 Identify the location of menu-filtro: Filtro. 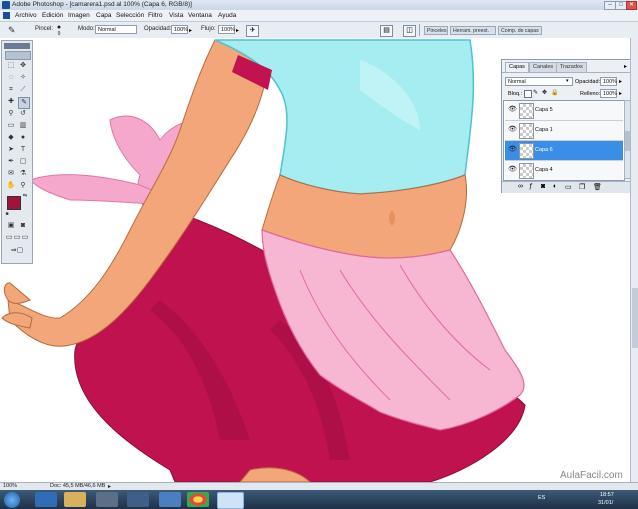
(155, 15).